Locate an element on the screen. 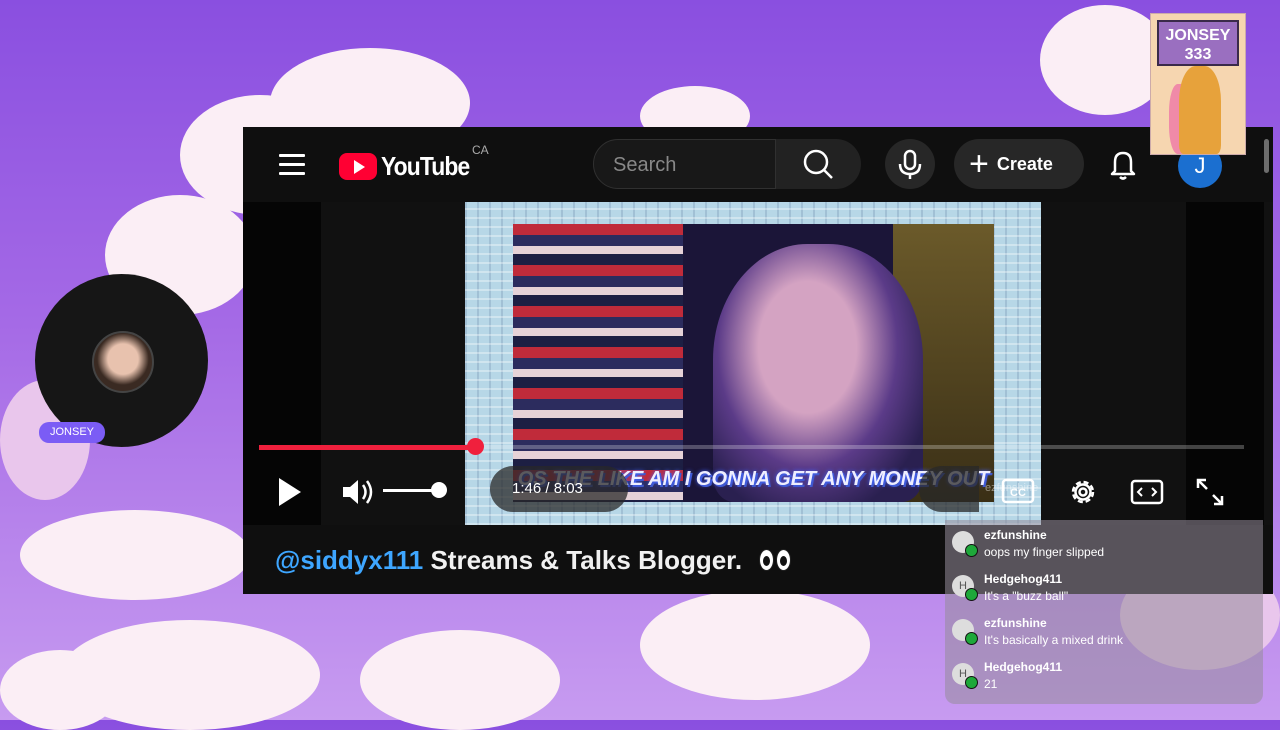 This screenshot has height=730, width=1280. sticker-line-2: 333 is located at coordinates (1198, 54).